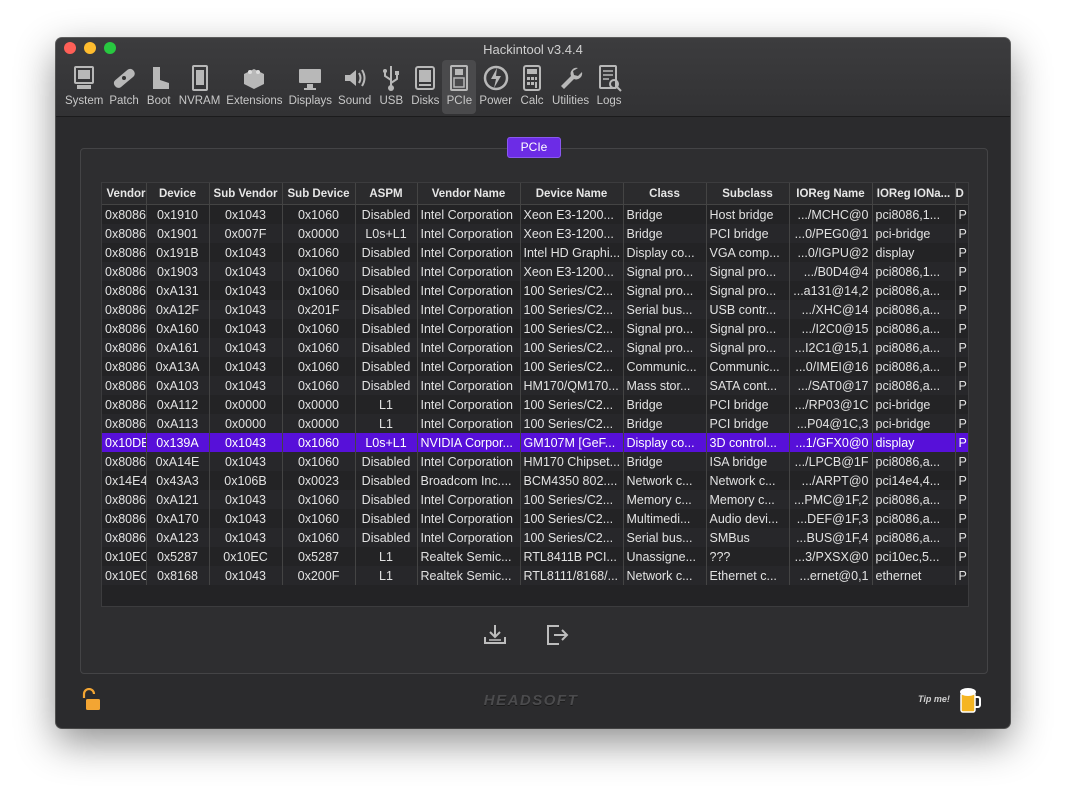 The width and height of the screenshot is (1066, 802). I want to click on table-cell: 0x1043, so click(246, 366).